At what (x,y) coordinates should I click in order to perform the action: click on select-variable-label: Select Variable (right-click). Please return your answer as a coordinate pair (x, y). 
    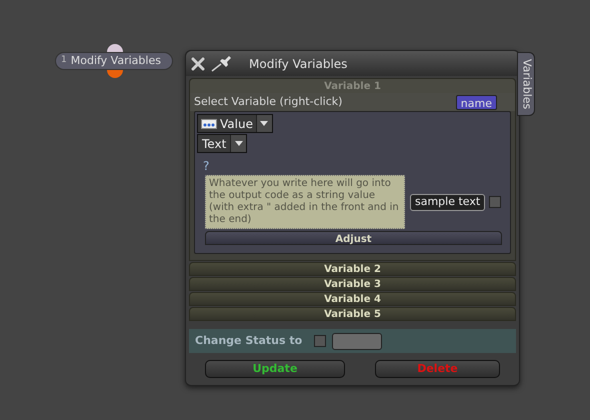
    Looking at the image, I should click on (268, 102).